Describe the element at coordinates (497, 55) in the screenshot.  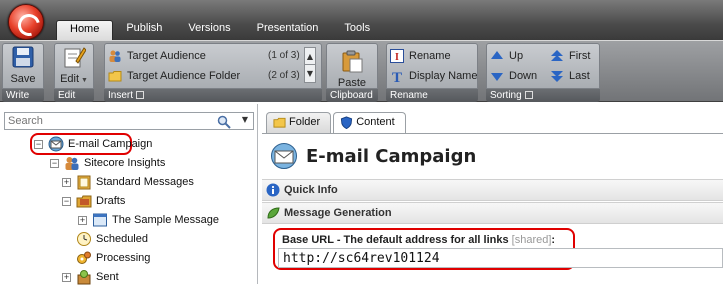
I see `arrow-up-icon` at that location.